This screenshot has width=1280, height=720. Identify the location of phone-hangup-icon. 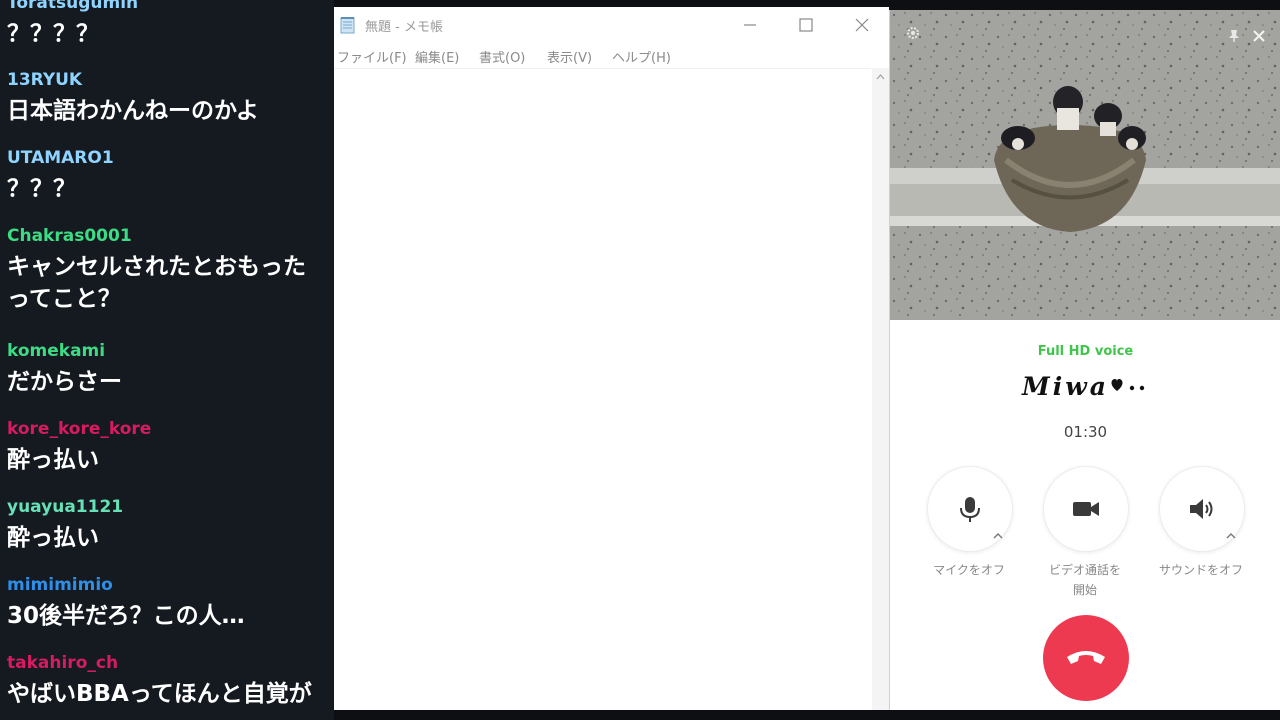
(1086, 657).